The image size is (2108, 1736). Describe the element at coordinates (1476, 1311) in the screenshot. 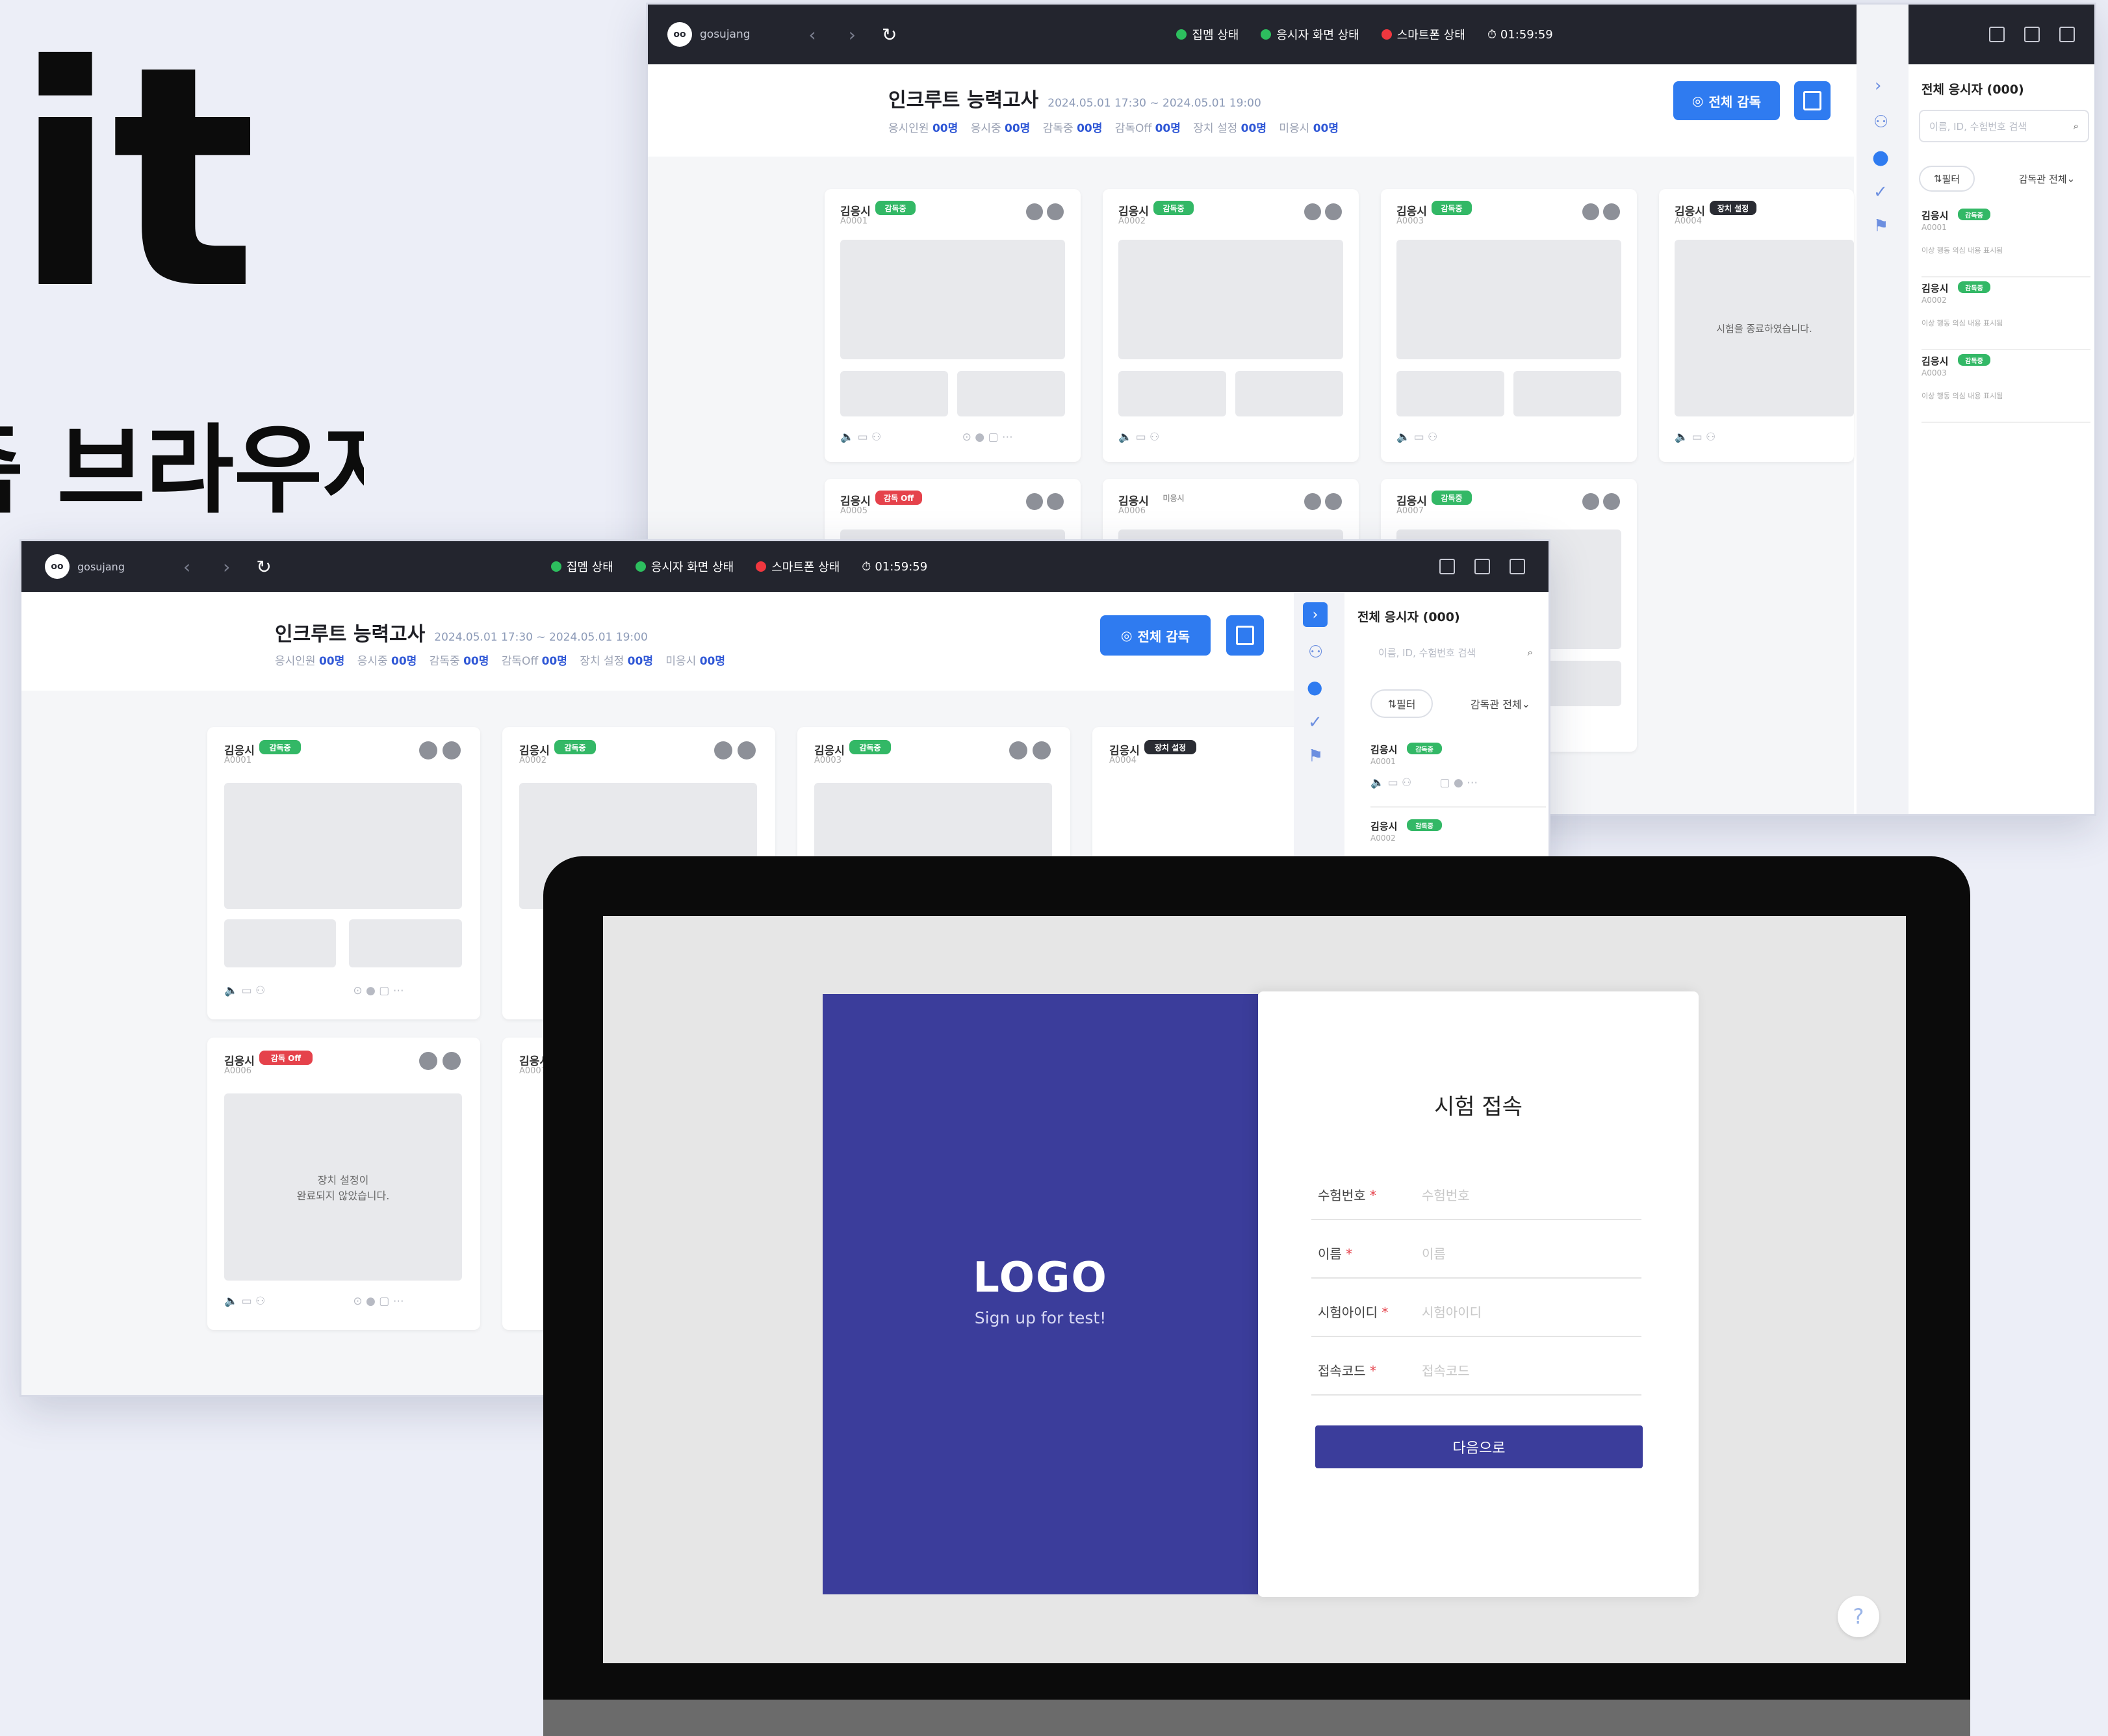

I see `exam-id-field: 시험아이디 * 시험아이디` at that location.